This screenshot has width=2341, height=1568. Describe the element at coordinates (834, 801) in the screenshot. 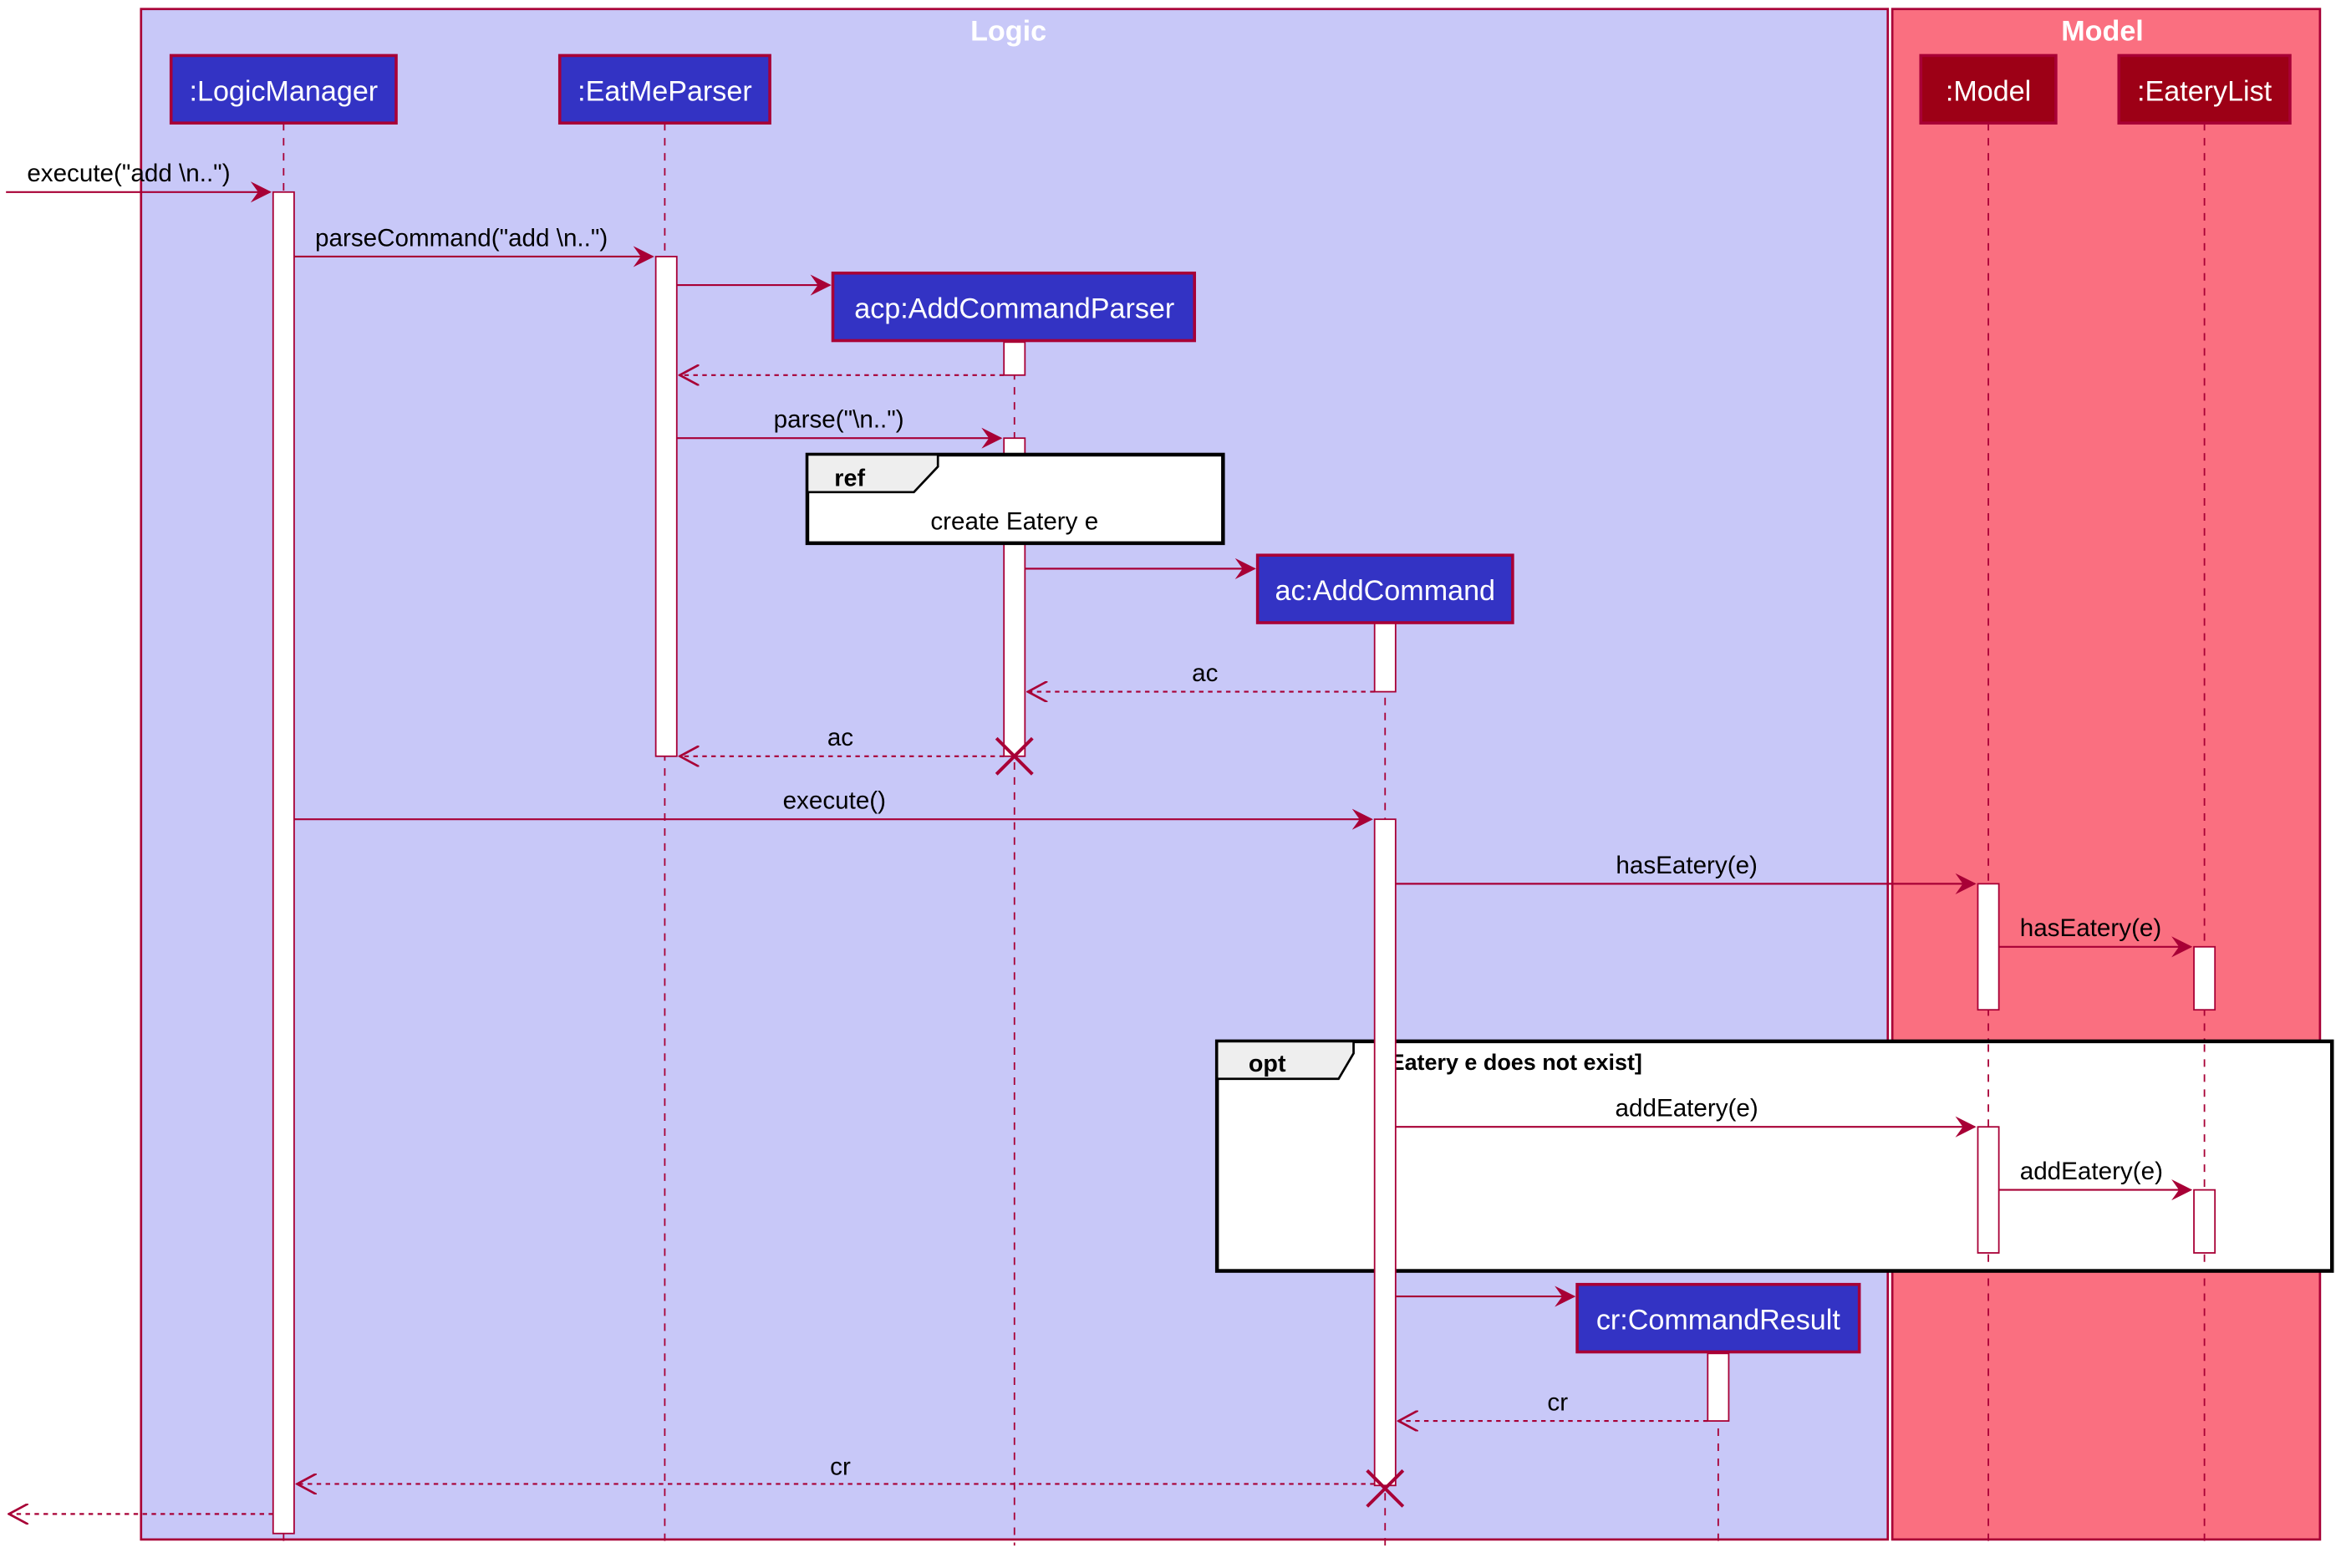

I see `message-label-execute: execute()` at that location.